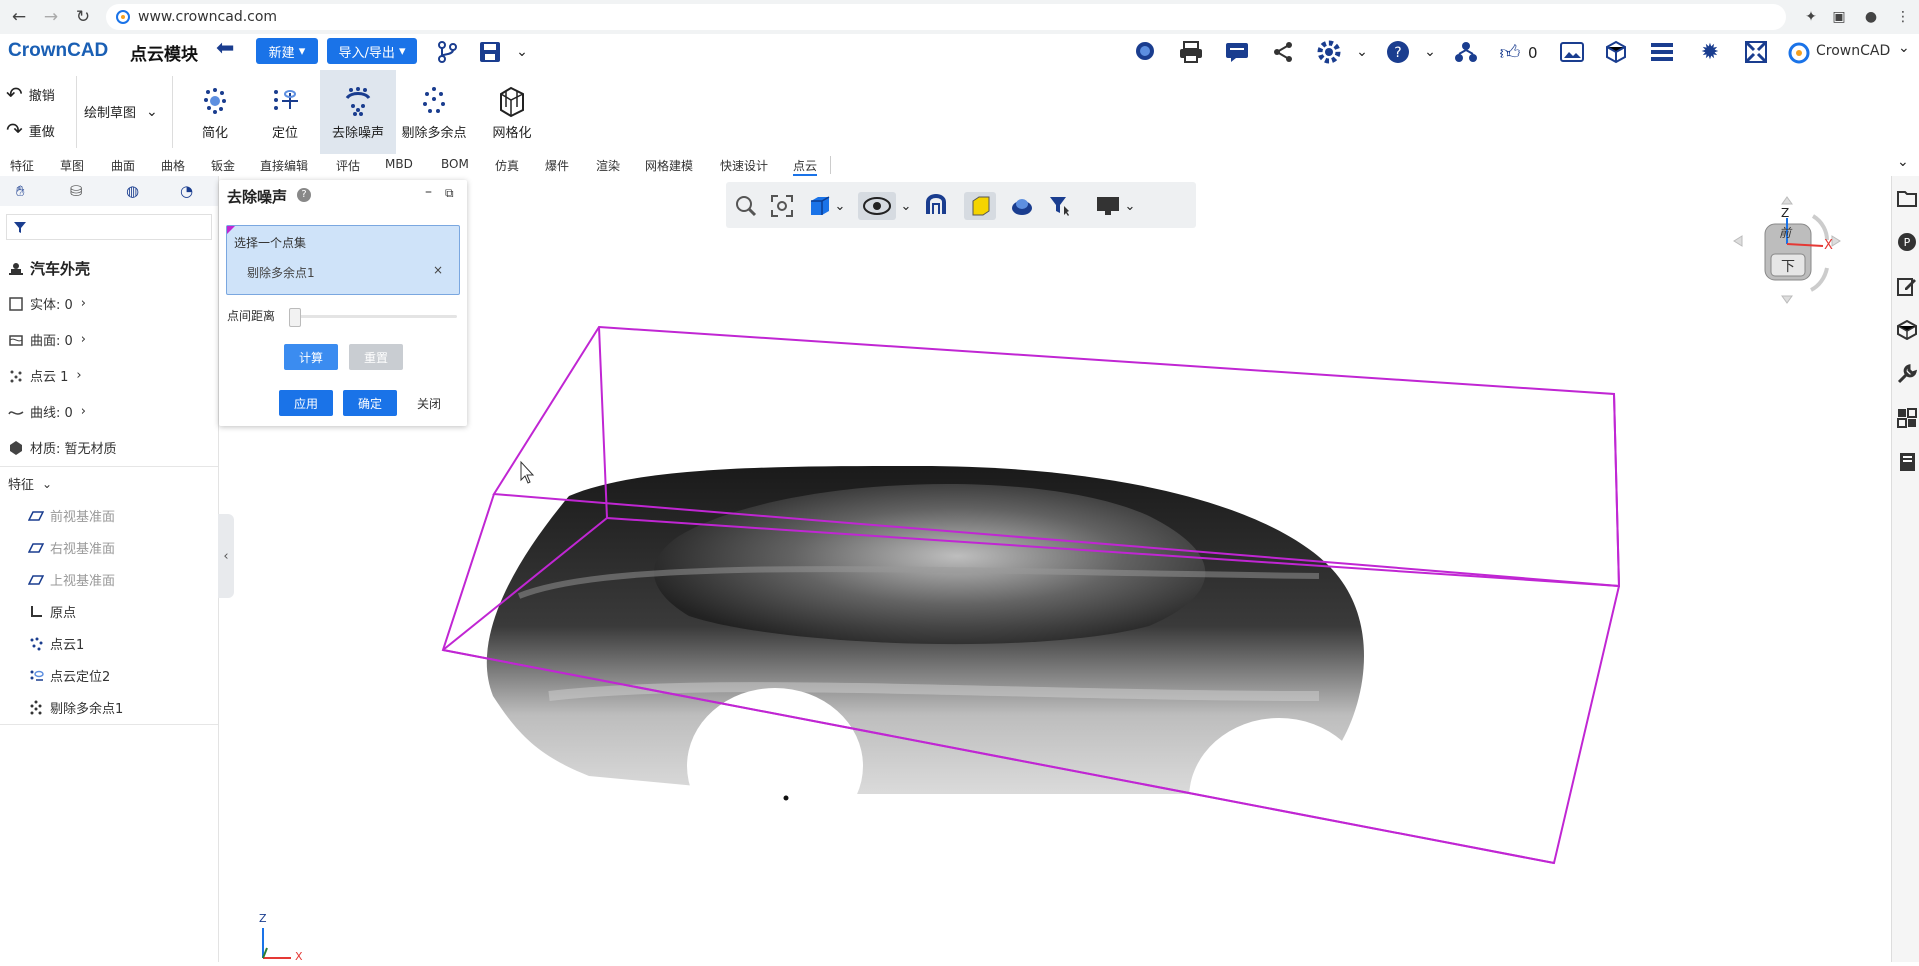 This screenshot has height=966, width=1919. What do you see at coordinates (449, 193) in the screenshot?
I see `restore-icon: ⧉` at bounding box center [449, 193].